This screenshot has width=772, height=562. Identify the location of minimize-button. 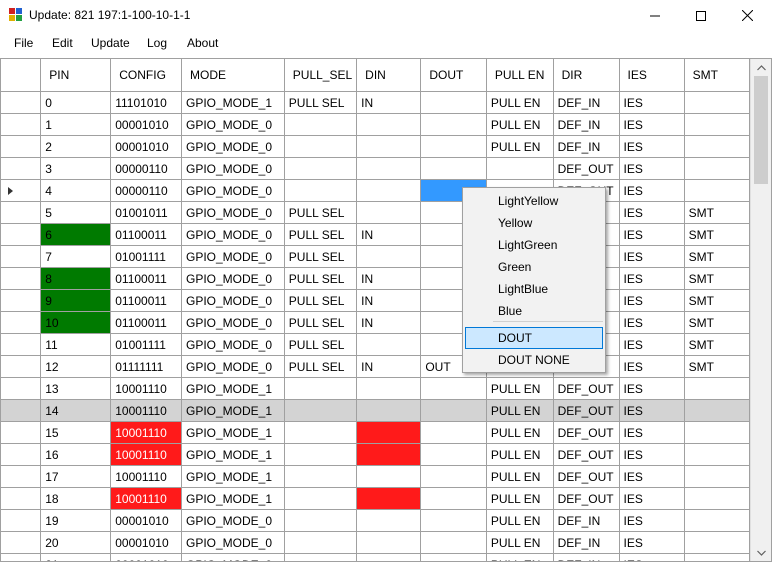
(655, 15).